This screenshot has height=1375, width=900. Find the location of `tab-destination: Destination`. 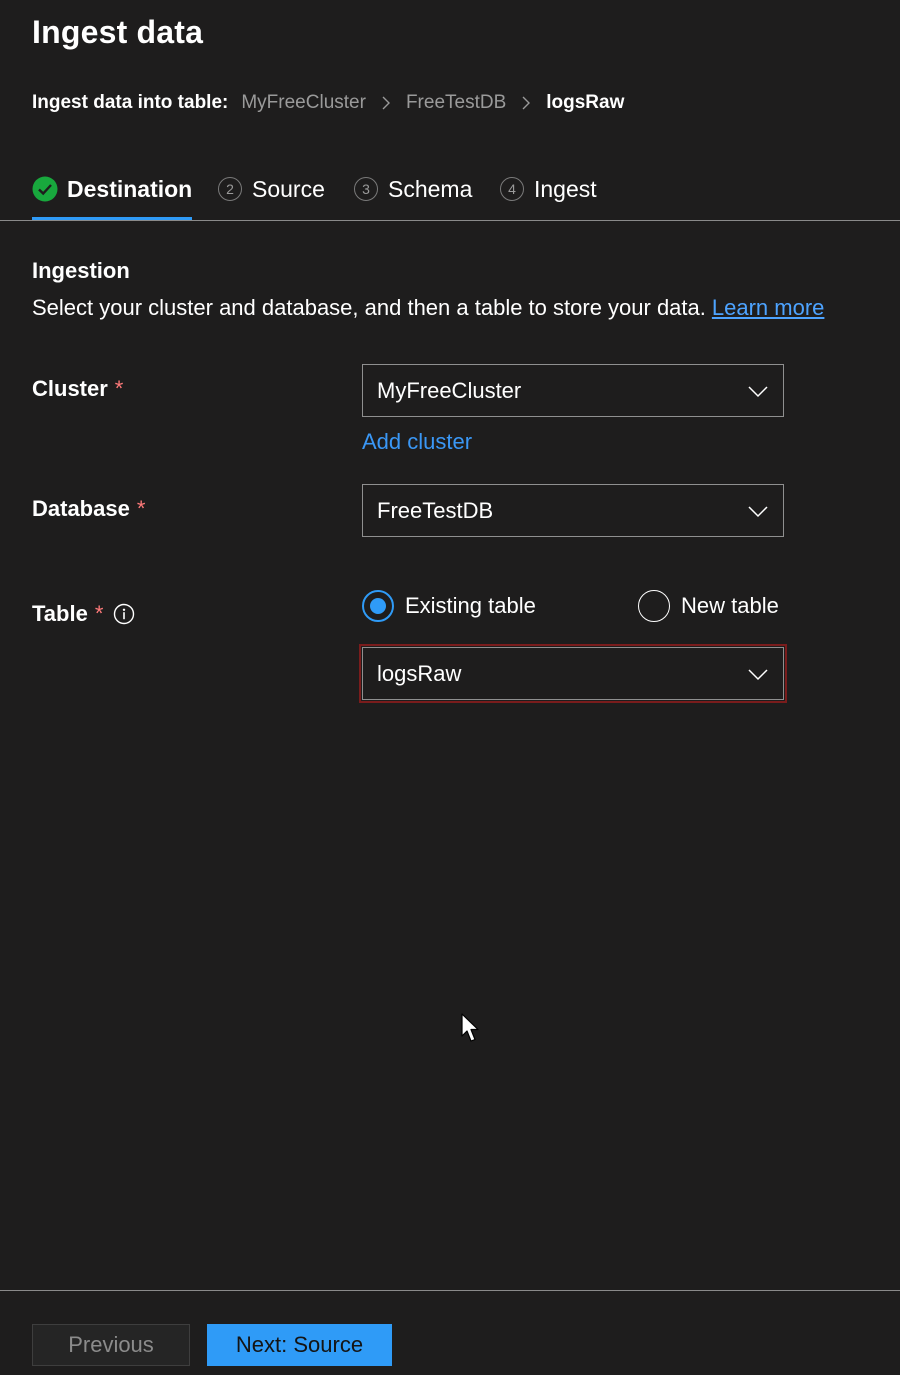

tab-destination: Destination is located at coordinates (112, 190).